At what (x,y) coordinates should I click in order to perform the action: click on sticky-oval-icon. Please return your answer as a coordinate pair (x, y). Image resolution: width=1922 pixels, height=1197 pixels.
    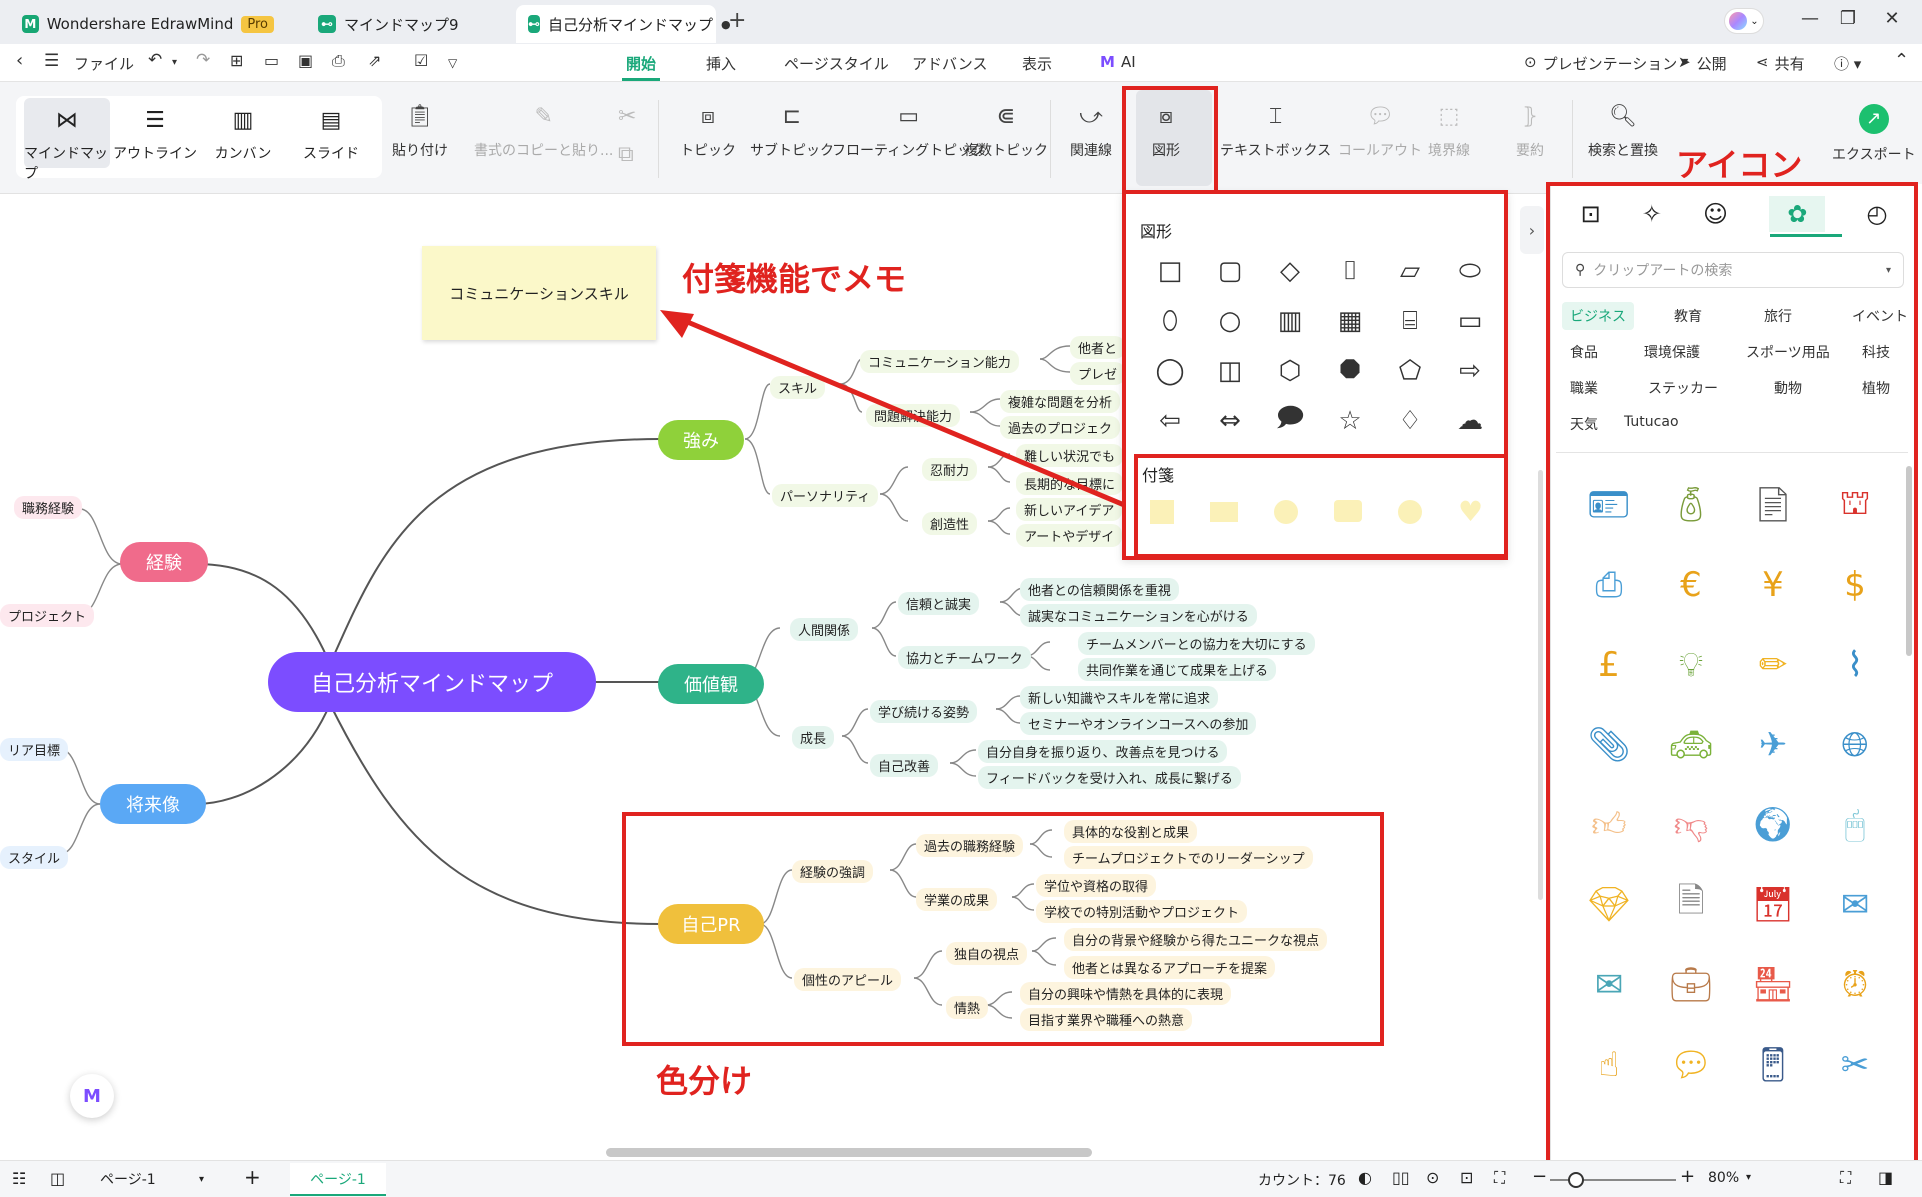
    Looking at the image, I should click on (1410, 512).